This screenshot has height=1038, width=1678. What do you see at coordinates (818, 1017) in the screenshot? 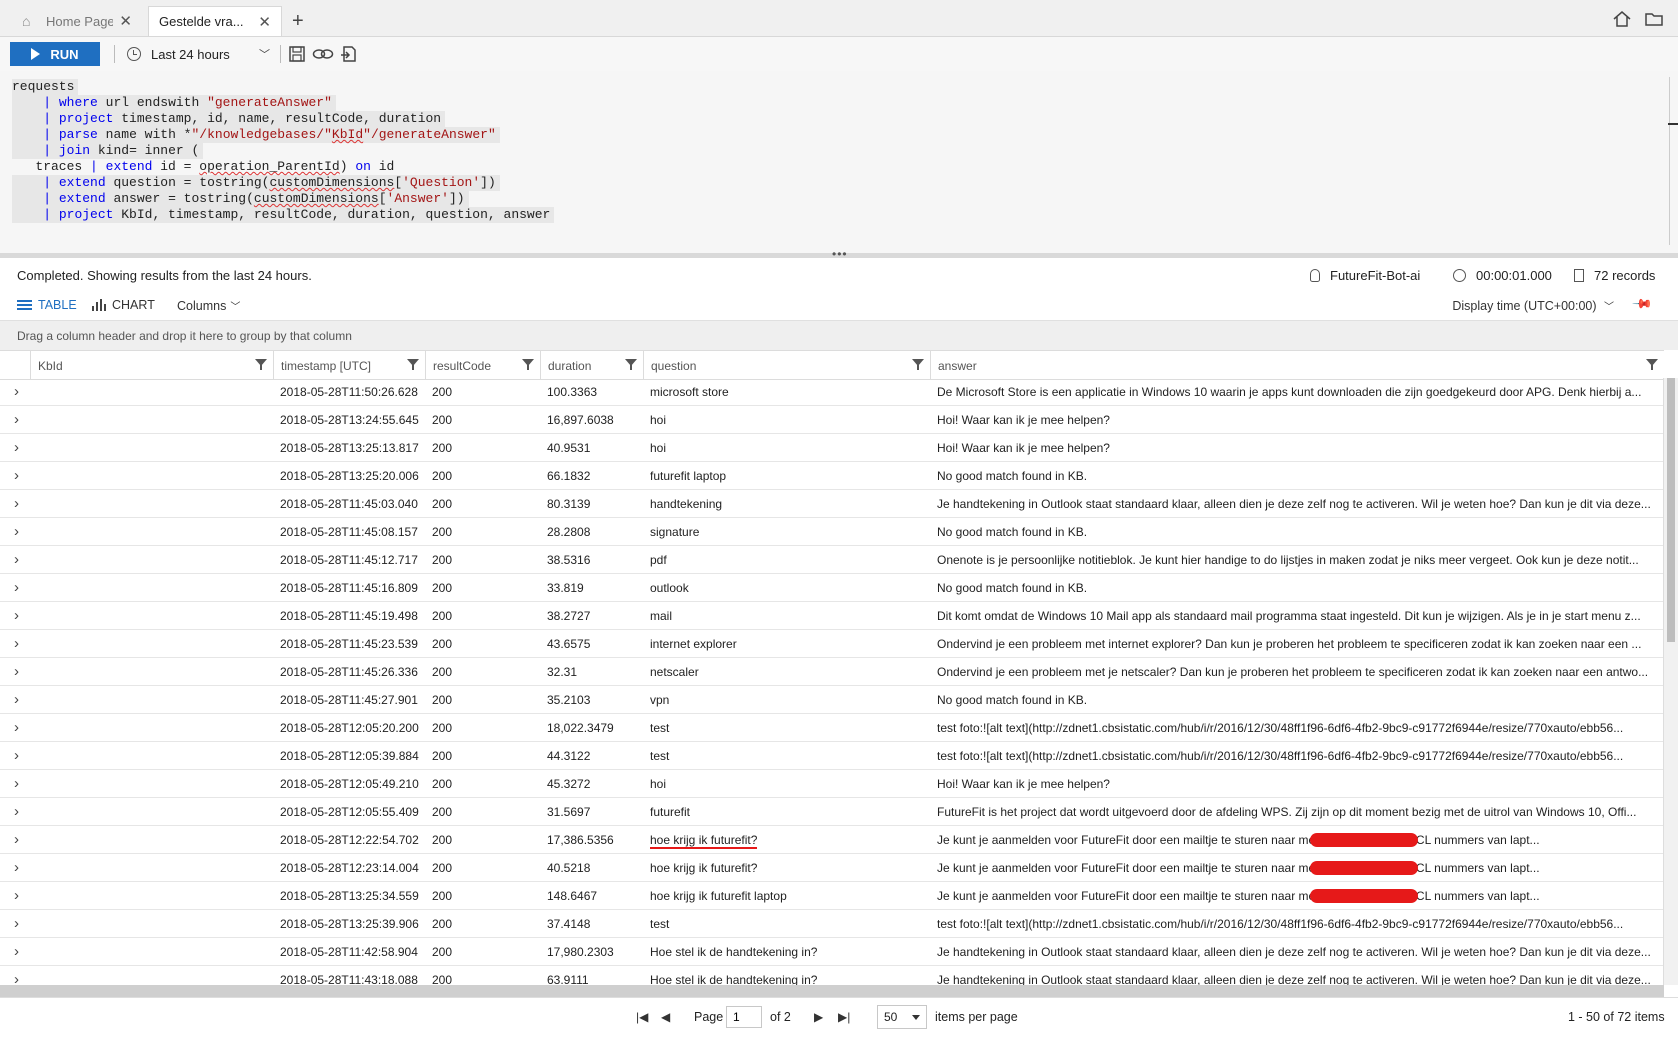
I see `next-page-button: ▶` at bounding box center [818, 1017].